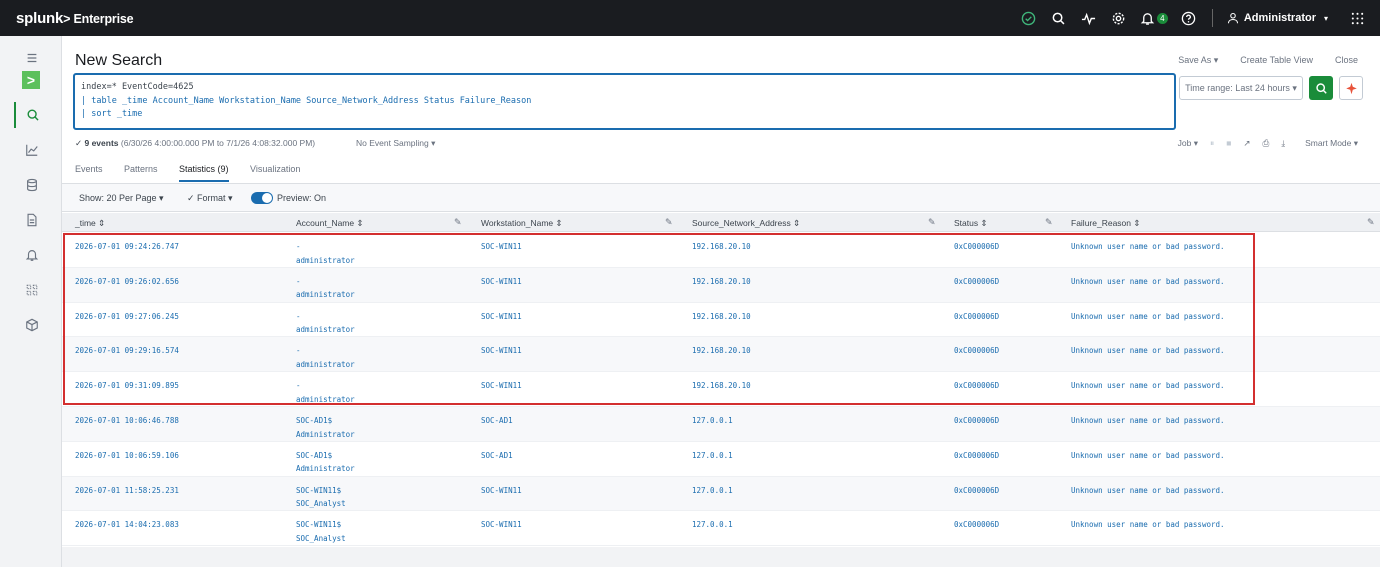 The height and width of the screenshot is (567, 1380). I want to click on create-table-view-link: Create Table View, so click(1276, 60).